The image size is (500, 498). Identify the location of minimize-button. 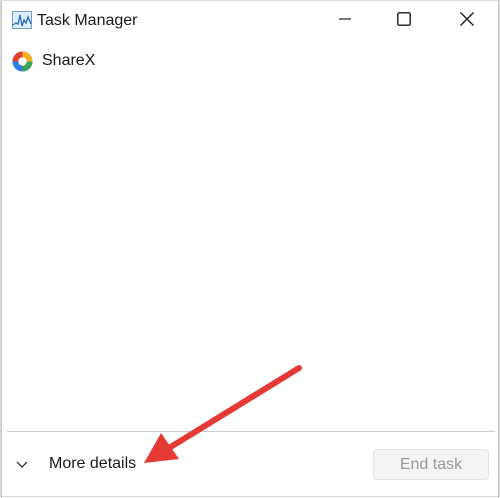
(345, 21).